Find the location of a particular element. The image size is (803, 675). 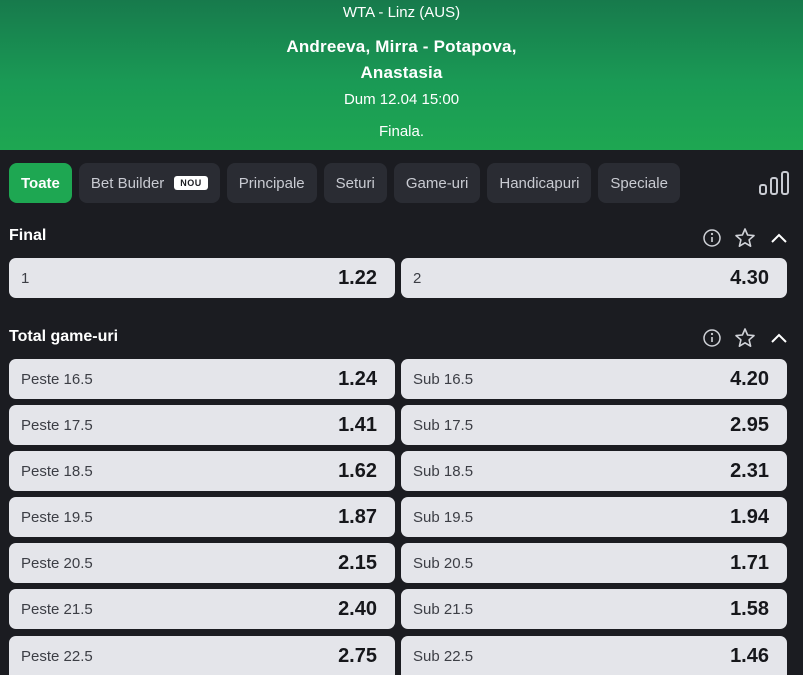

odd-button-home: 1 1.22 is located at coordinates (202, 278).